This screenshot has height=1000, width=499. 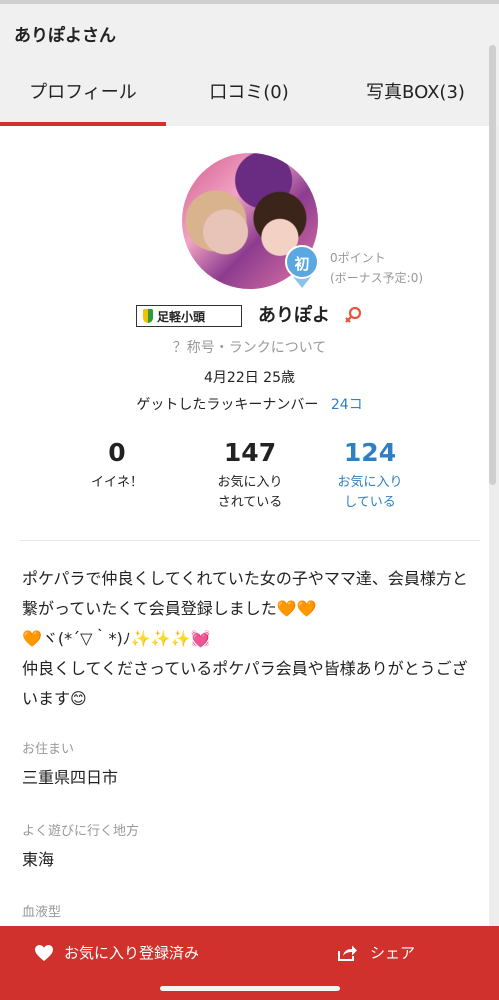 What do you see at coordinates (492, 265) in the screenshot?
I see `scrollbar` at bounding box center [492, 265].